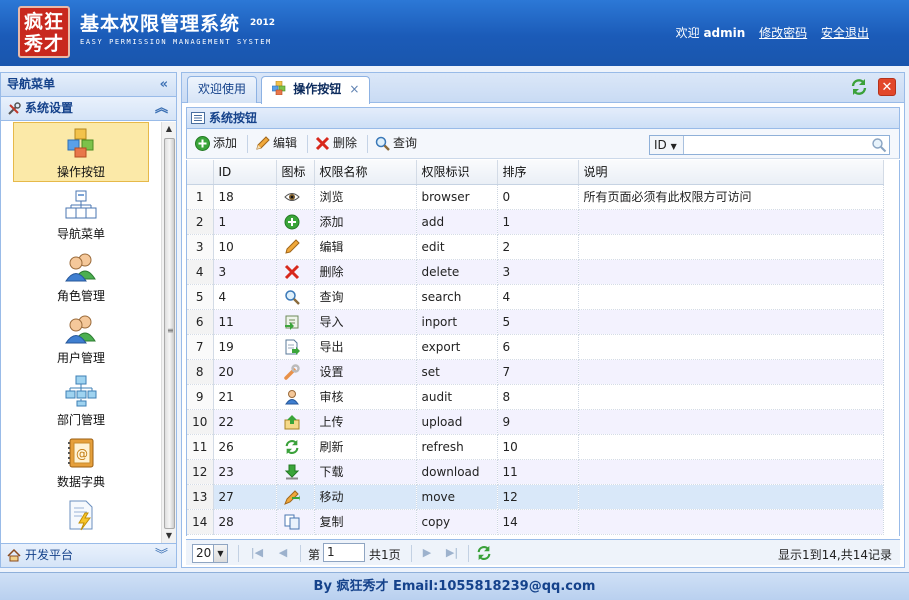  What do you see at coordinates (535, 472) in the screenshot?
I see `table-row: 12 23 下载 download 11` at bounding box center [535, 472].